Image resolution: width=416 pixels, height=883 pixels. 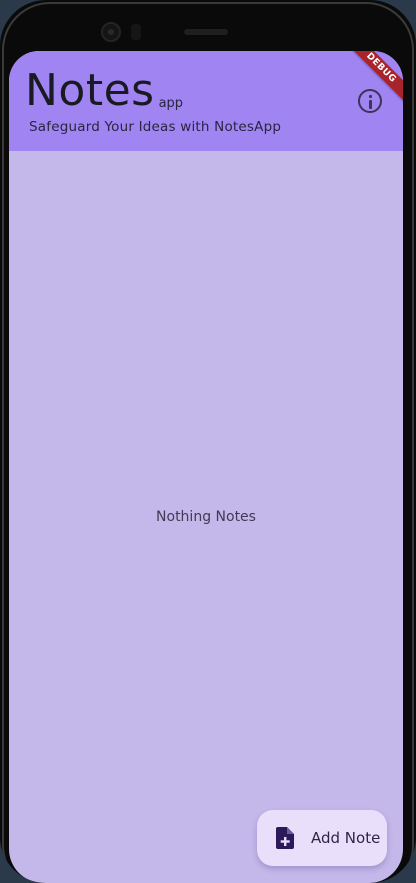 What do you see at coordinates (155, 127) in the screenshot?
I see `app-subtitle: Safeguard Your Ideas with NotesApp` at bounding box center [155, 127].